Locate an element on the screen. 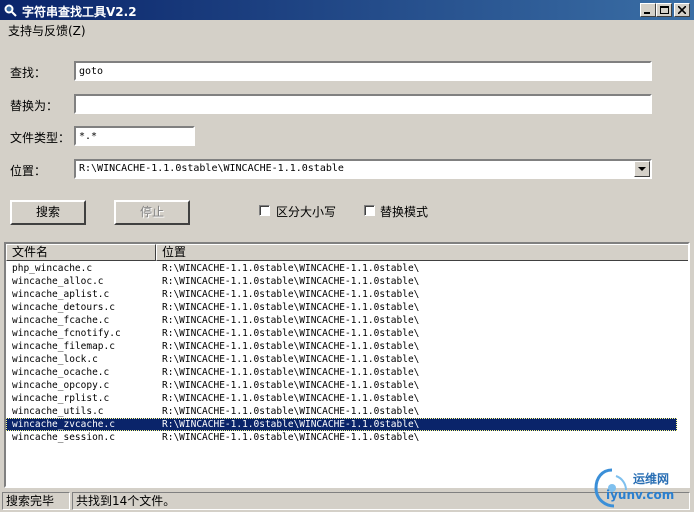 Image resolution: width=694 pixels, height=512 pixels. cell-filename: wincache_lock.c is located at coordinates (55, 359).